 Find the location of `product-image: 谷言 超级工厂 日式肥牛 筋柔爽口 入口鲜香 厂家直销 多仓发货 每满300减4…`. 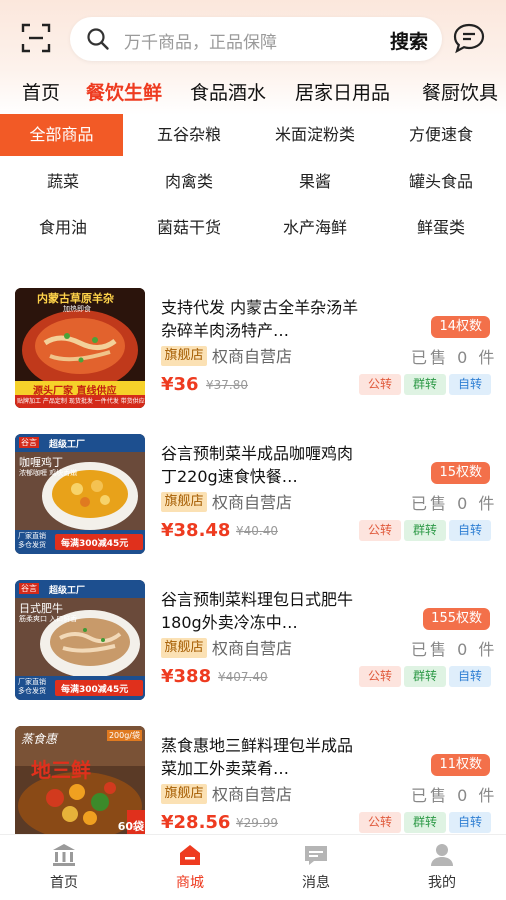

product-image: 谷言 超级工厂 日式肥牛 筋柔爽口 入口鲜香 厂家直销 多仓发货 每满300减4… is located at coordinates (80, 640).